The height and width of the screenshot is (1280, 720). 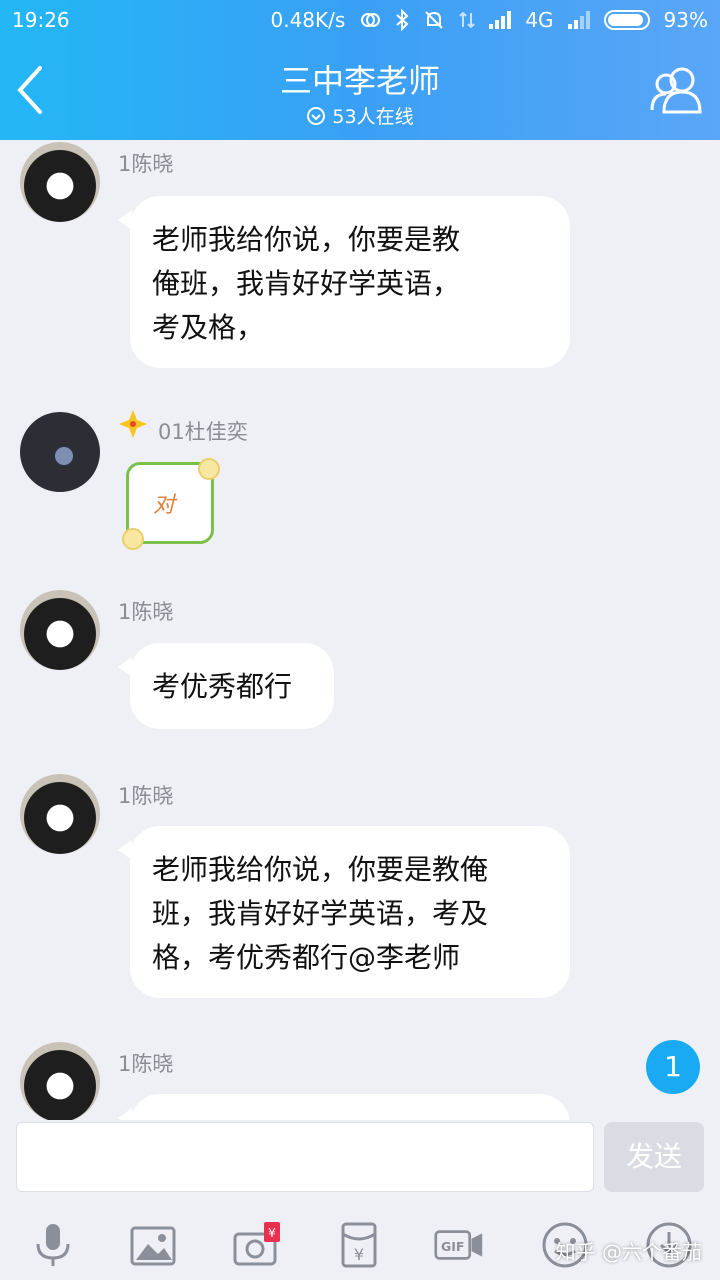 I want to click on nav-bar: 三中李老师 53人在线, so click(x=360, y=90).